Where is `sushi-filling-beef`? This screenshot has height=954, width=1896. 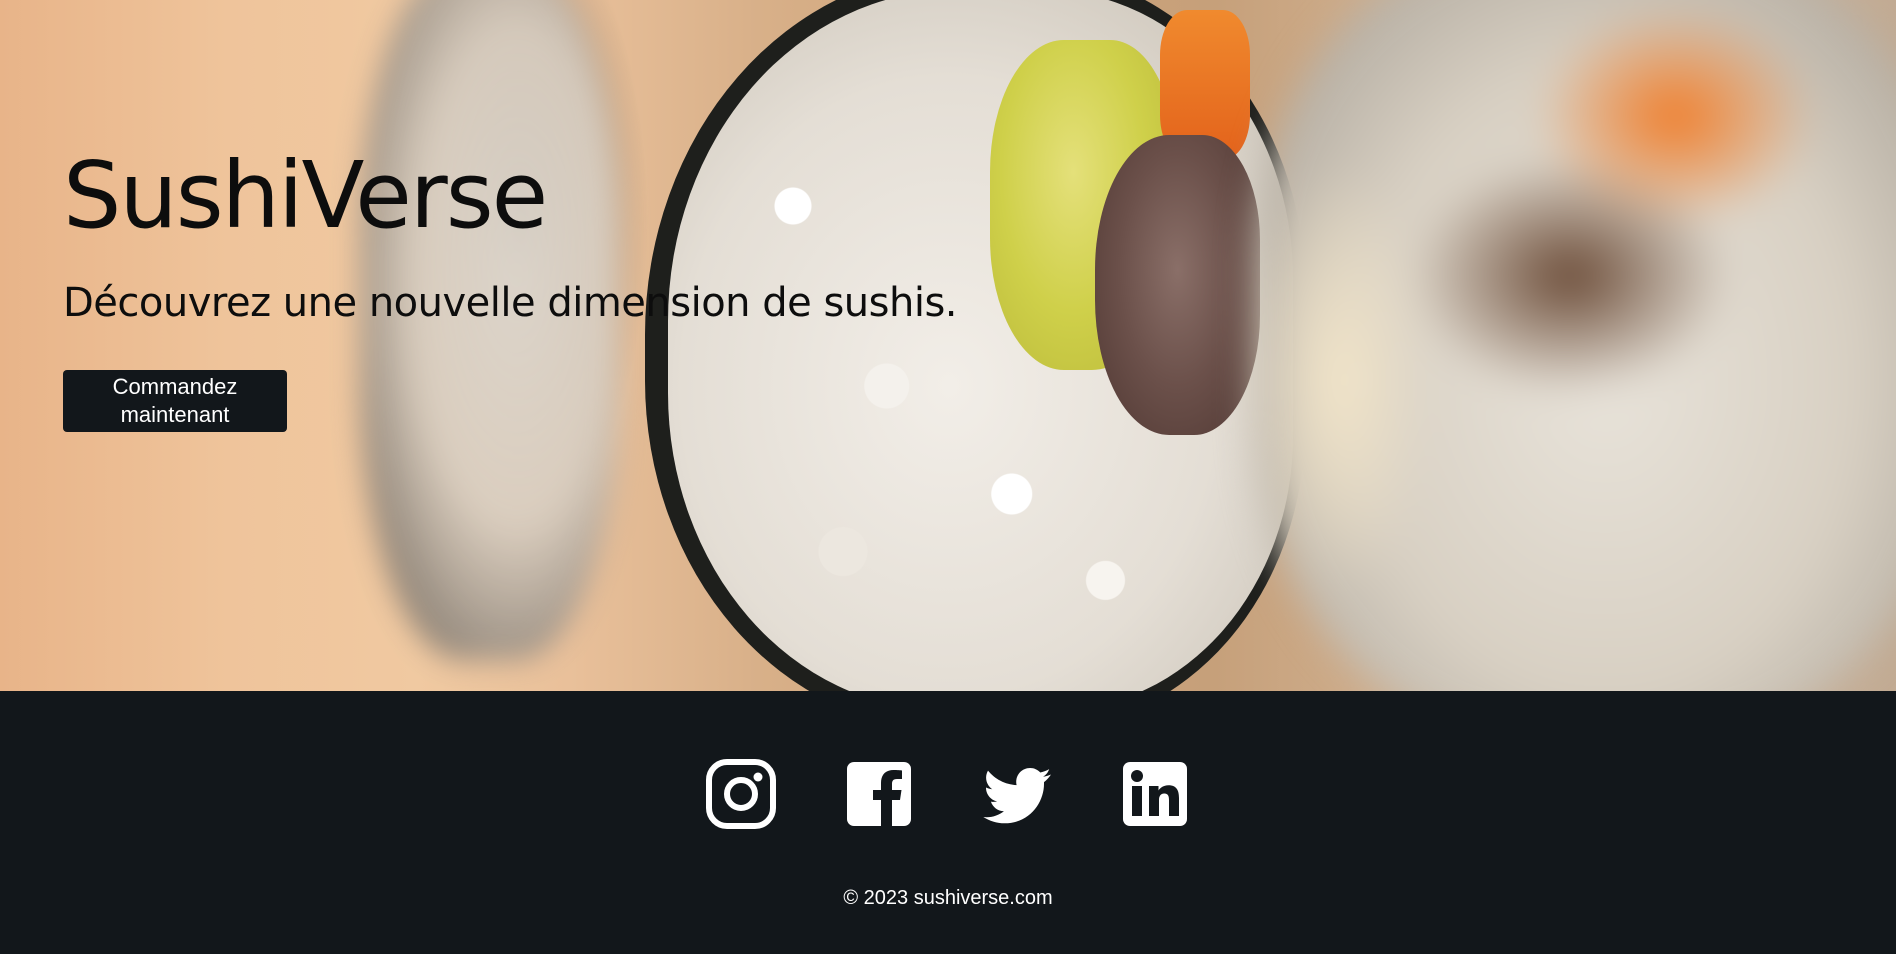
sushi-filling-beef is located at coordinates (1177, 285).